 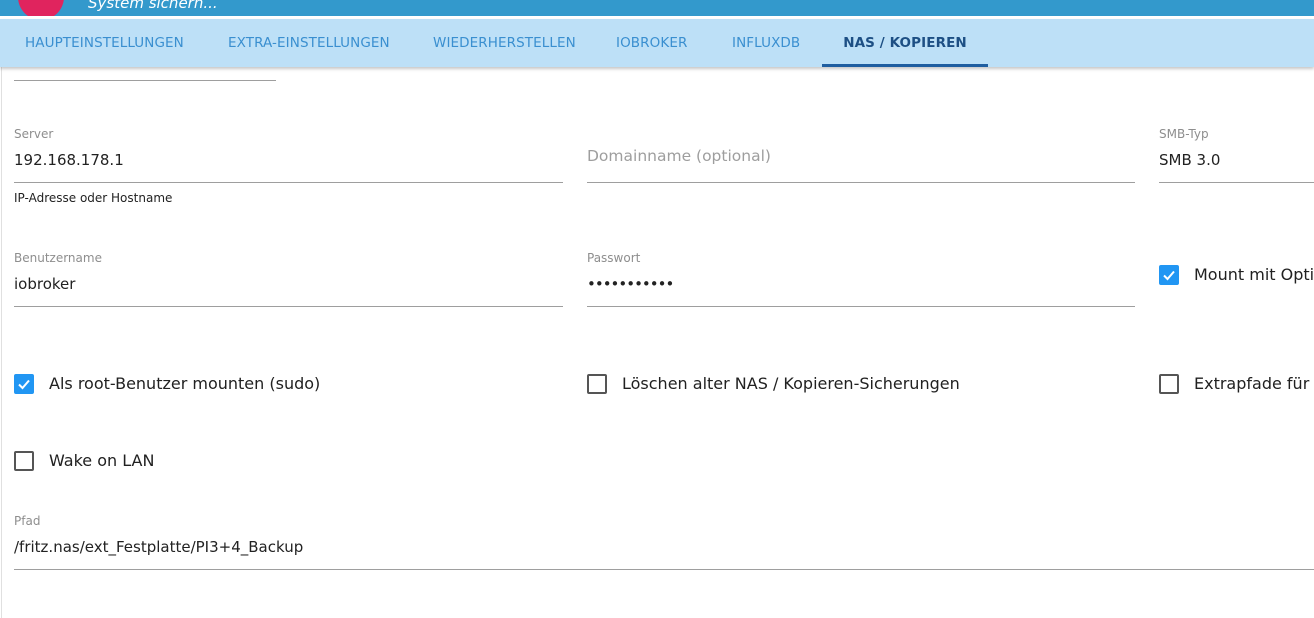 What do you see at coordinates (288, 306) in the screenshot?
I see `username-underline` at bounding box center [288, 306].